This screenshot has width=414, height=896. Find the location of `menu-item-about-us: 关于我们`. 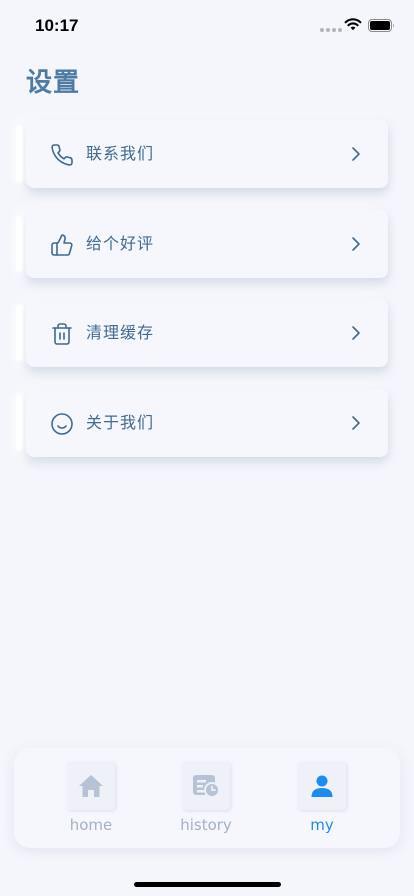

menu-item-about-us: 关于我们 is located at coordinates (202, 423).